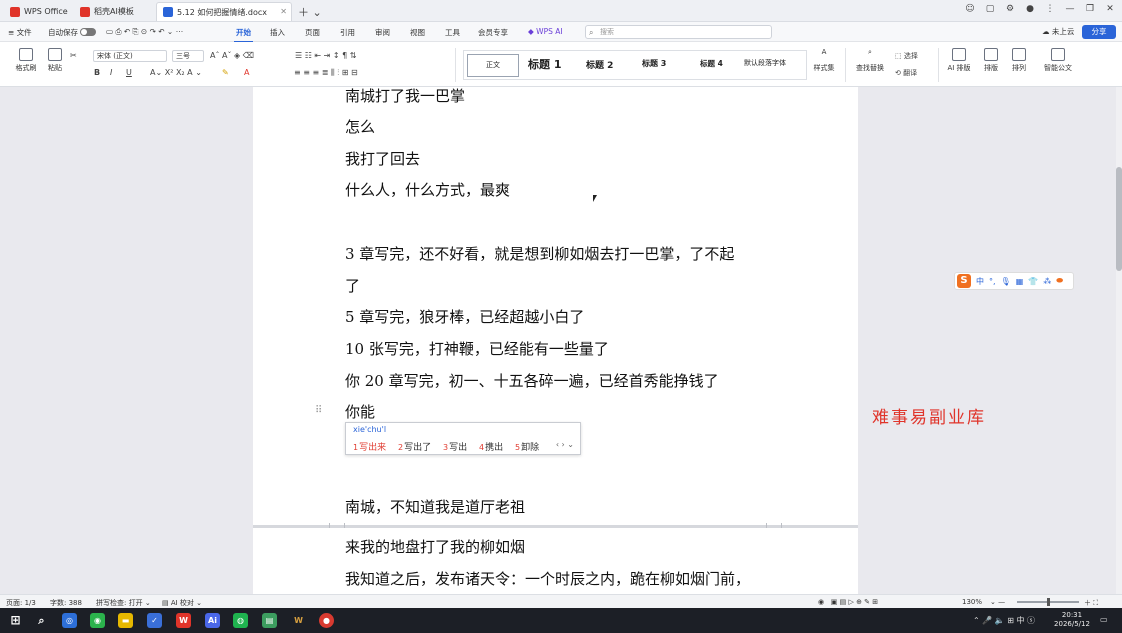  I want to click on style-normal: 正文, so click(493, 65).